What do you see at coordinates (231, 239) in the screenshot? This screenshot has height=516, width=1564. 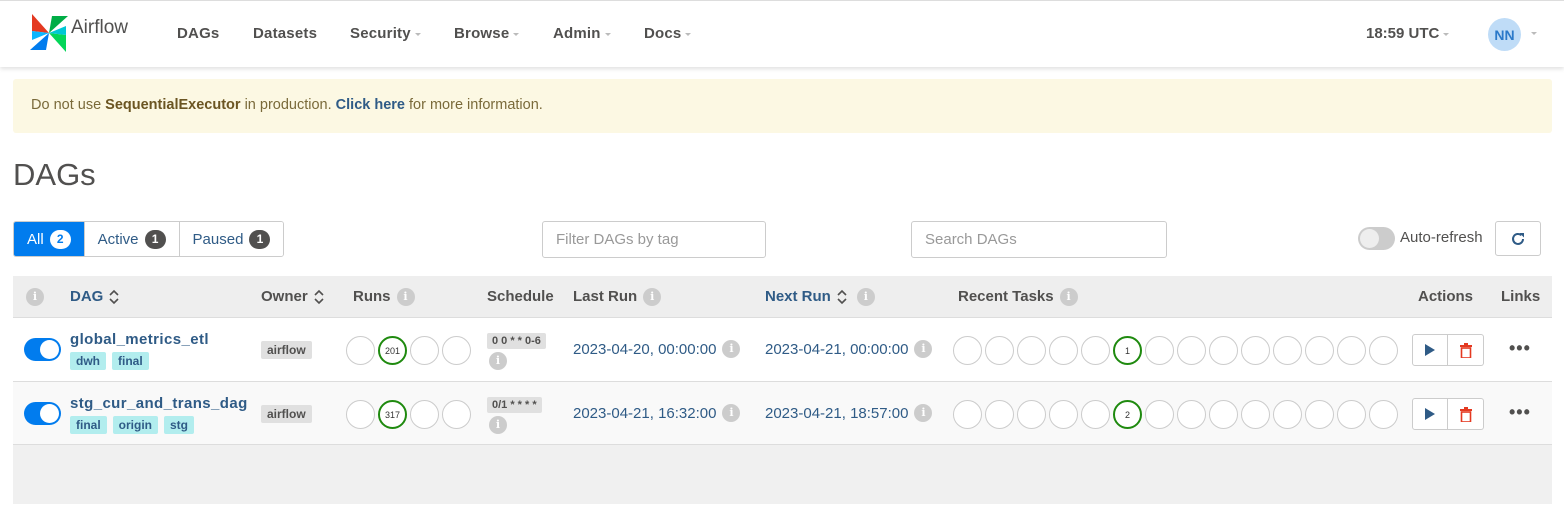 I see `filter-paused-button: Paused 1` at bounding box center [231, 239].